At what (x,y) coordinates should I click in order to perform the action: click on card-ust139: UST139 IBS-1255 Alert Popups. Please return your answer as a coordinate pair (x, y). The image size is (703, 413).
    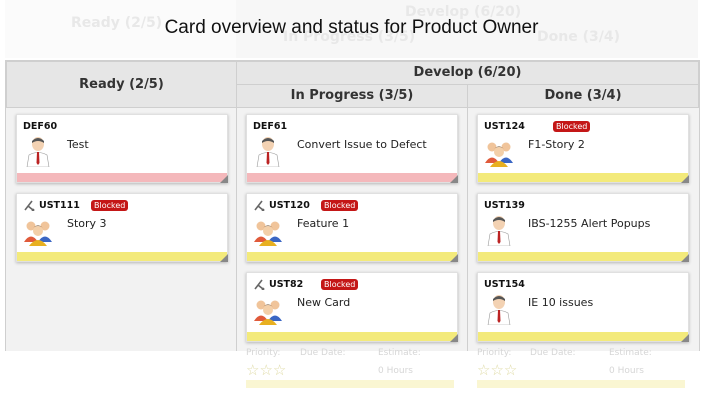
    Looking at the image, I should click on (583, 227).